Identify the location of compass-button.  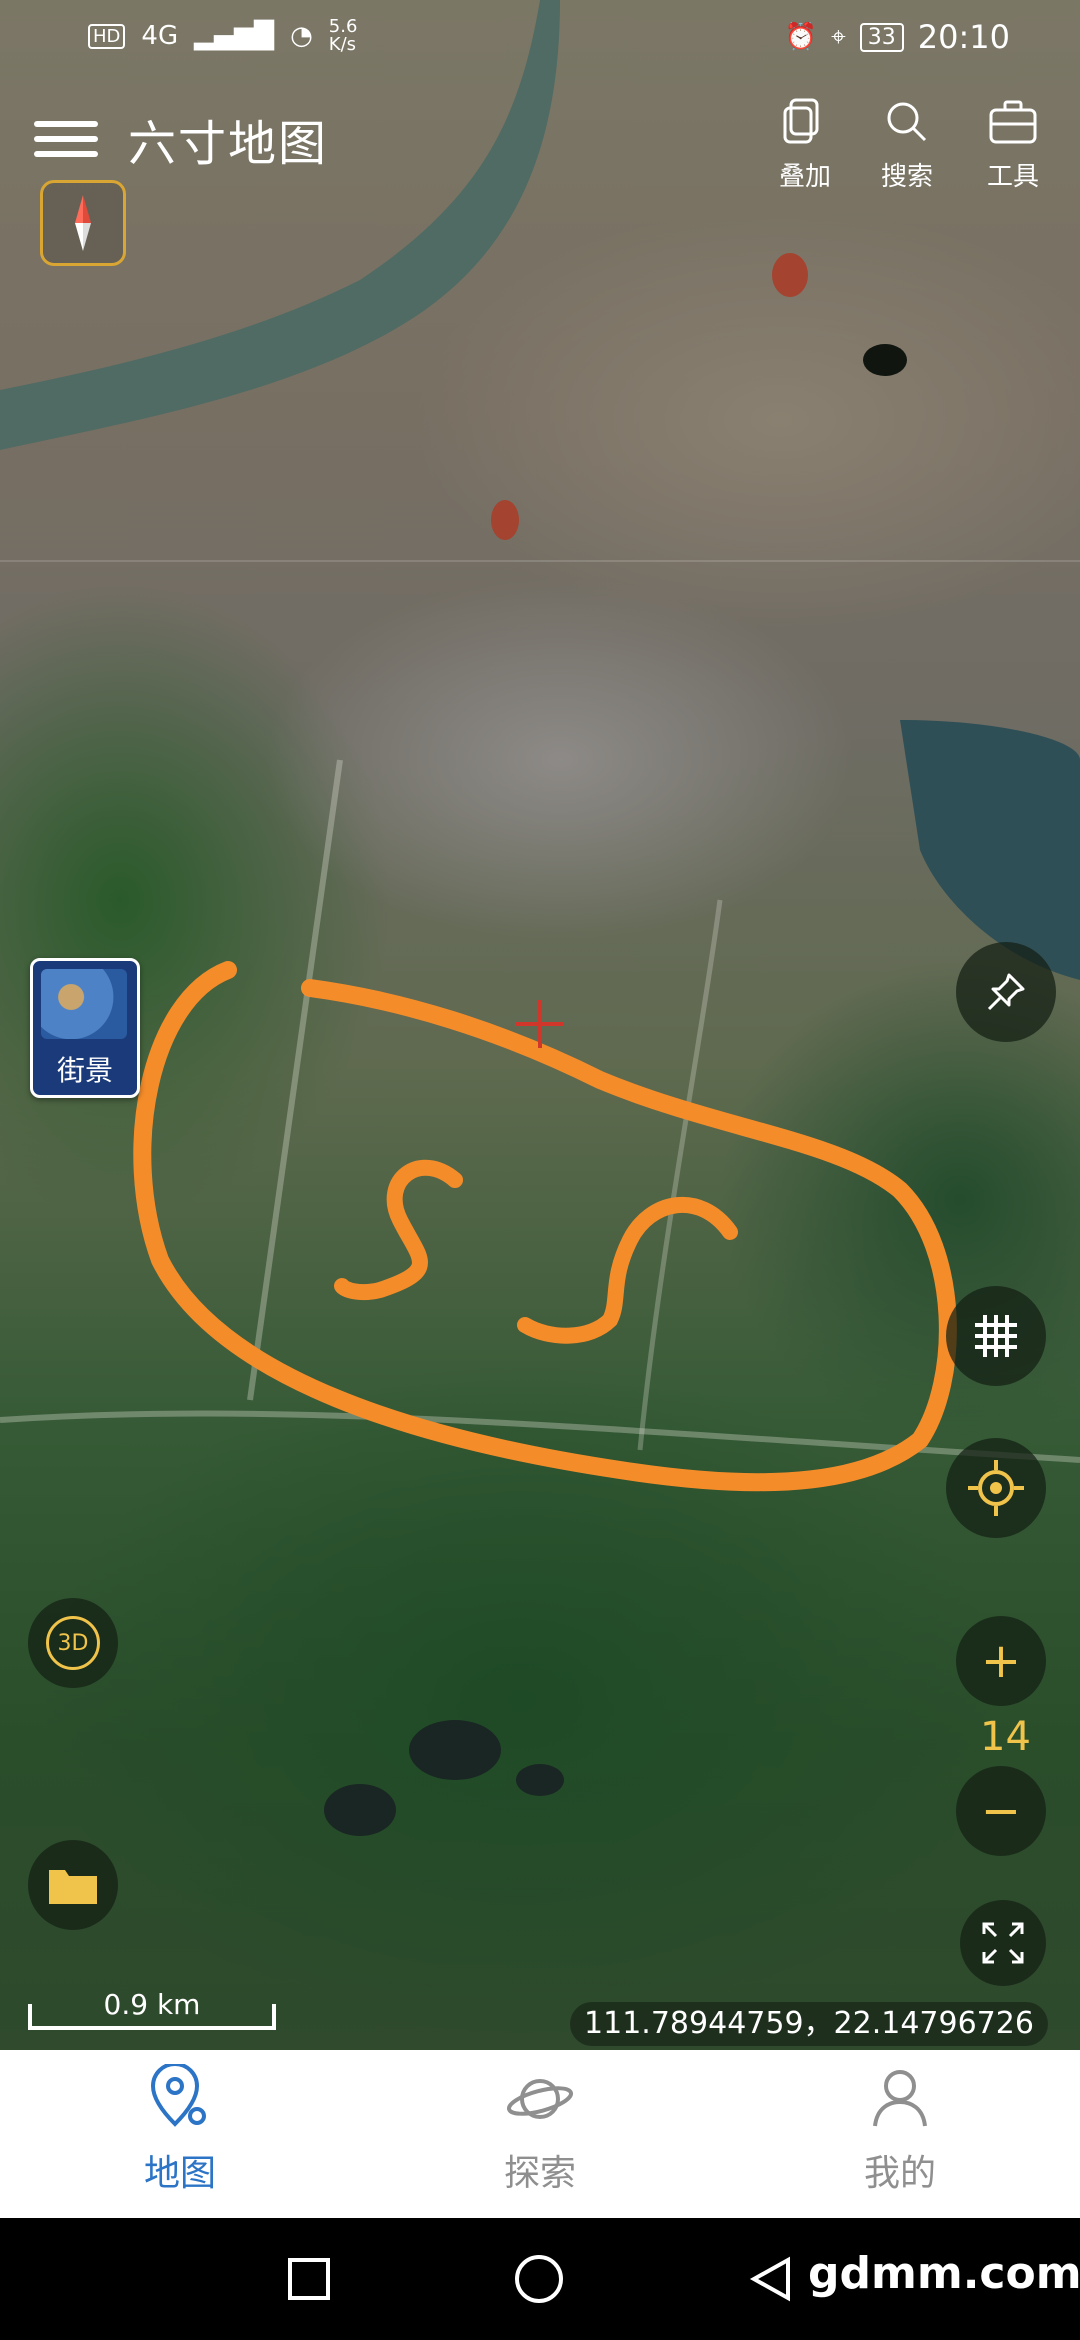
(83, 223).